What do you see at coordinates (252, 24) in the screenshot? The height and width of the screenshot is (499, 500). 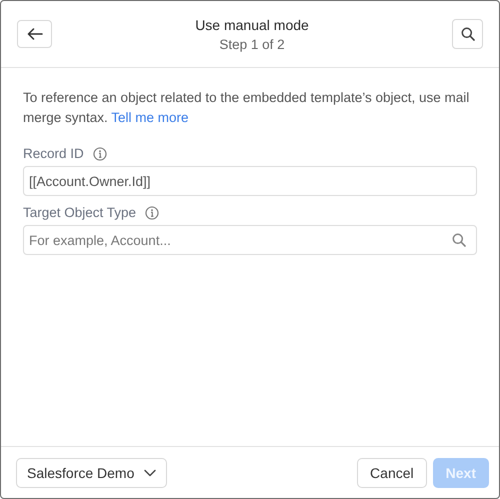 I see `dialog-title: Use manual mode` at bounding box center [252, 24].